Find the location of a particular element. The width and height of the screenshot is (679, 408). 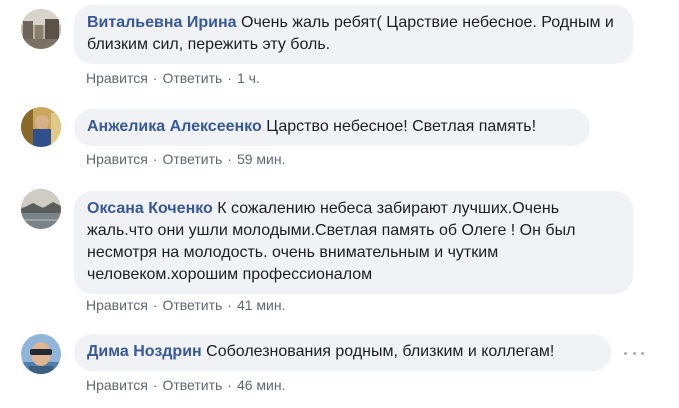

comment-timestamp: 1 ч. is located at coordinates (248, 78).